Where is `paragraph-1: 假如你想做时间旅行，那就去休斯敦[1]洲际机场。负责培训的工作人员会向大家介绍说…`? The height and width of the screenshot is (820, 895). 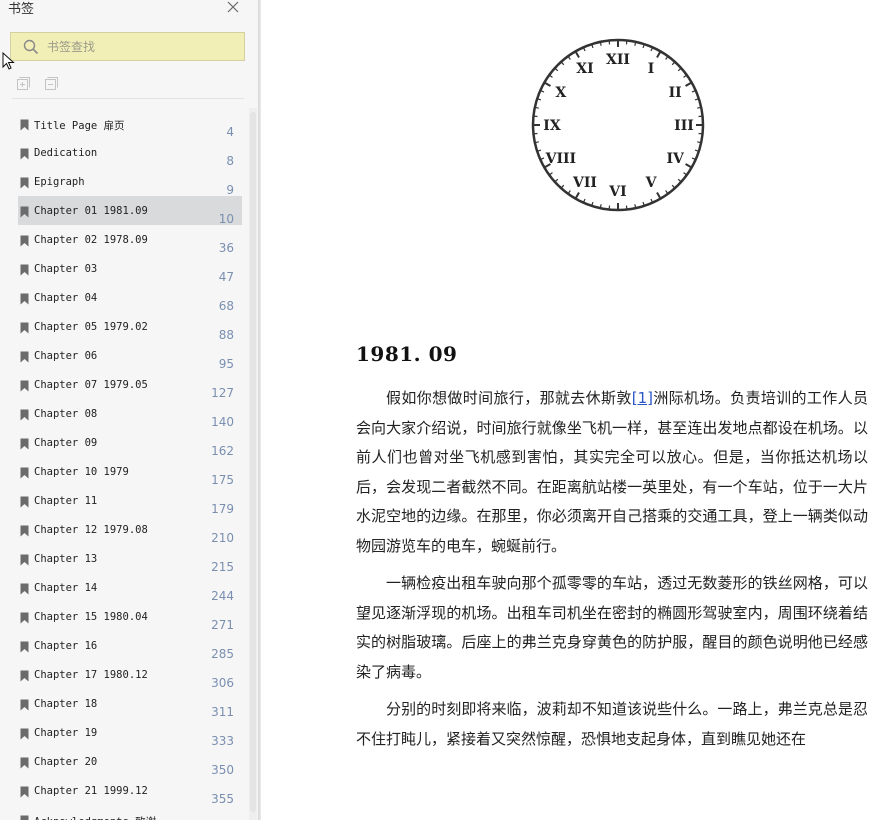
paragraph-1: 假如你想做时间旅行，那就去休斯敦[1]洲际机场。负责培训的工作人员会向大家介绍说… is located at coordinates (612, 472).